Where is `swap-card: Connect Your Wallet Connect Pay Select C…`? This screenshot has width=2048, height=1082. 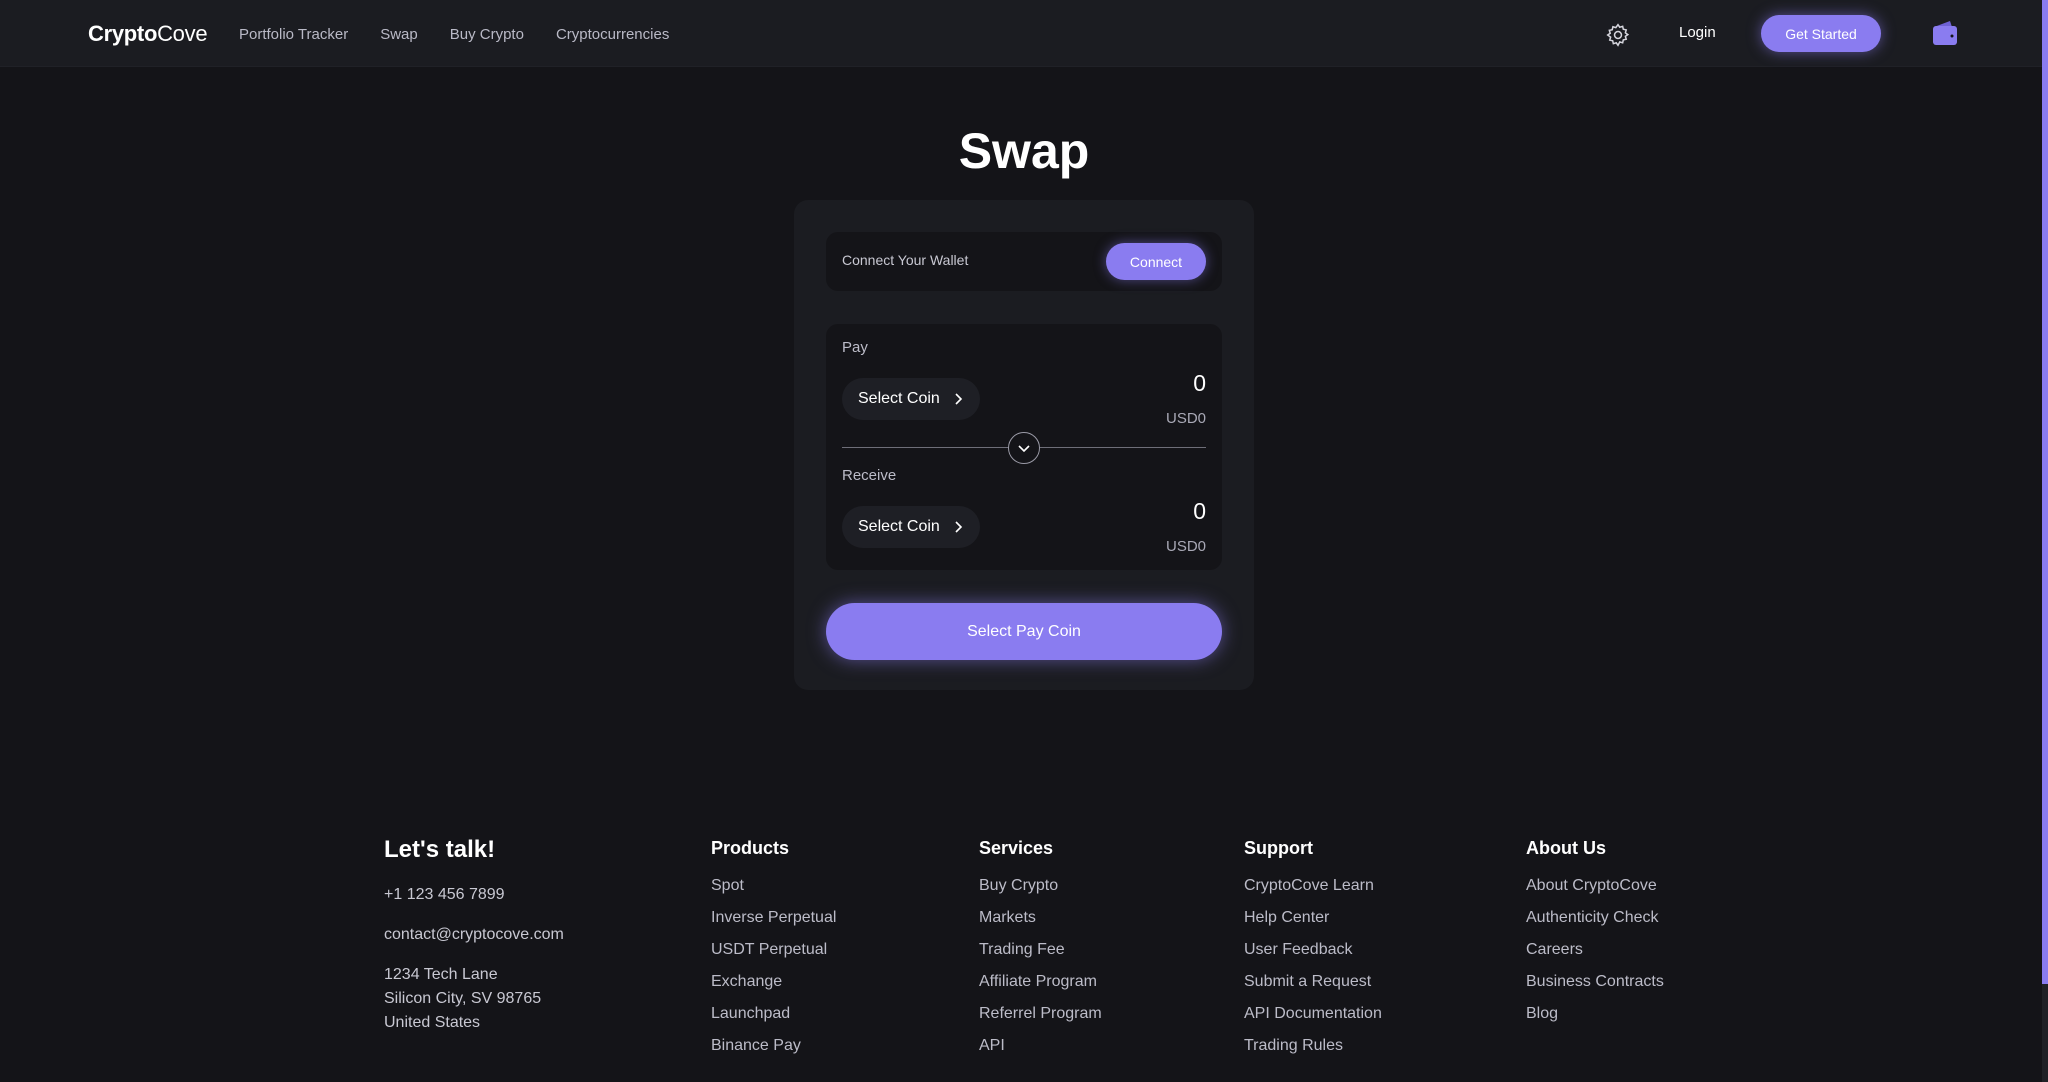 swap-card: Connect Your Wallet Connect Pay Select C… is located at coordinates (1024, 445).